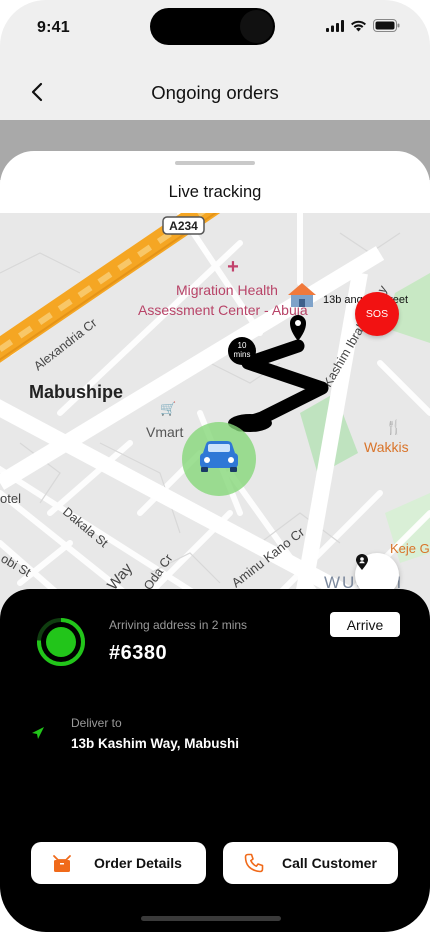 The image size is (430, 932). What do you see at coordinates (377, 314) in the screenshot?
I see `sos-button: SOS` at bounding box center [377, 314].